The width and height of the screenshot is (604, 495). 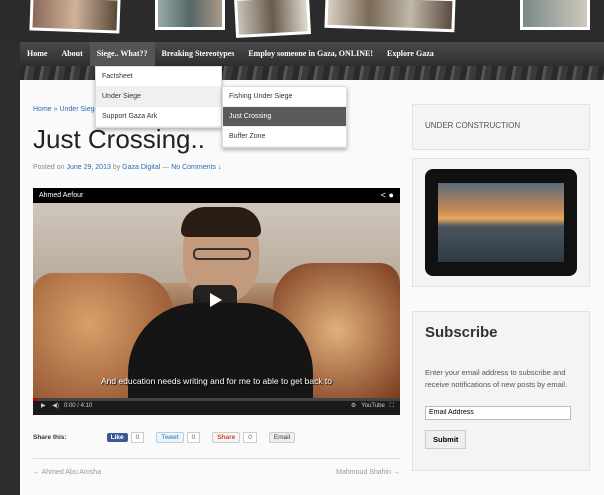 I want to click on divider, so click(x=216, y=458).